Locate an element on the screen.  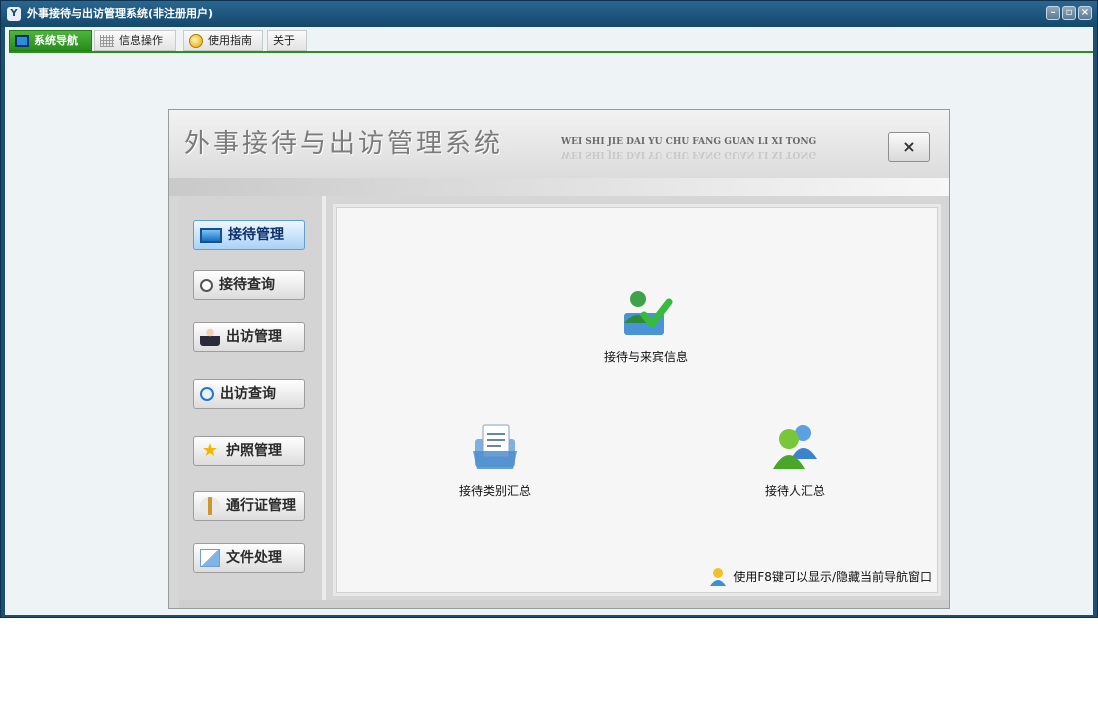
app-logo-icon: Y is located at coordinates (14, 14).